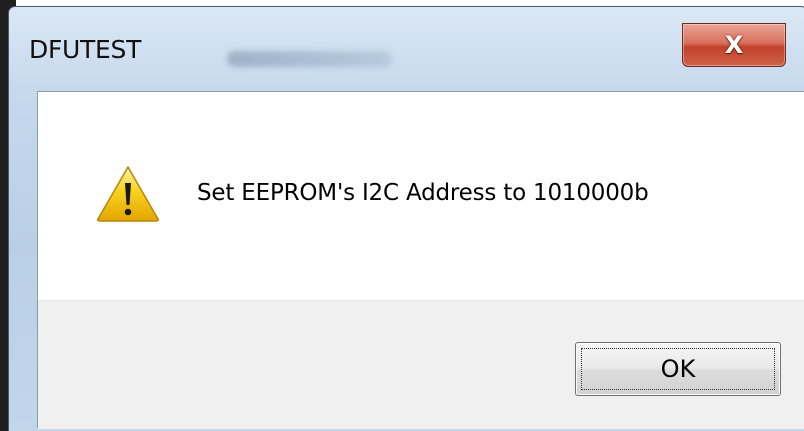  What do you see at coordinates (309, 59) in the screenshot?
I see `background-window-title-blur` at bounding box center [309, 59].